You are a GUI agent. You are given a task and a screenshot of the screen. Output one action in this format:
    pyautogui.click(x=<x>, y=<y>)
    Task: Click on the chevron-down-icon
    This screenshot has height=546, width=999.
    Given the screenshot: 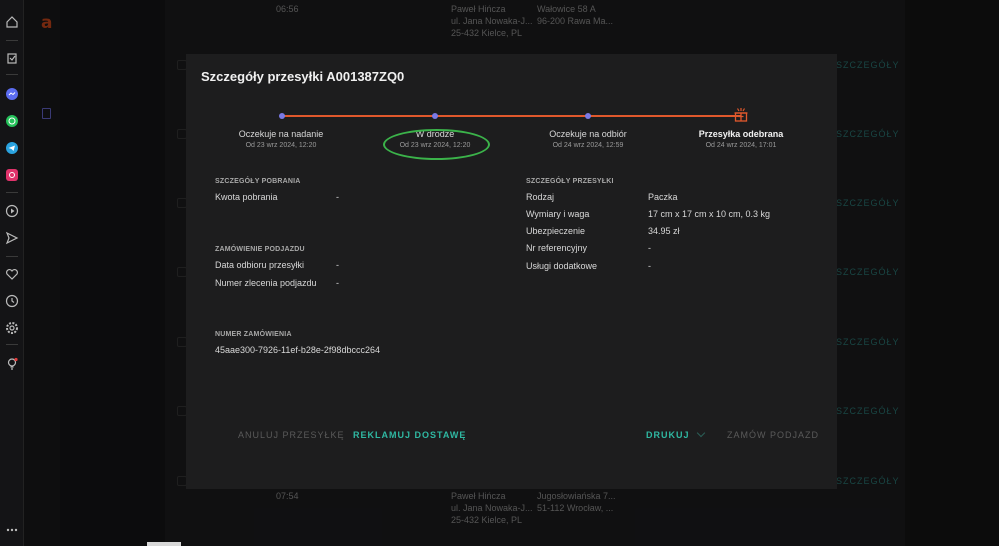 What is the action you would take?
    pyautogui.click(x=700, y=433)
    